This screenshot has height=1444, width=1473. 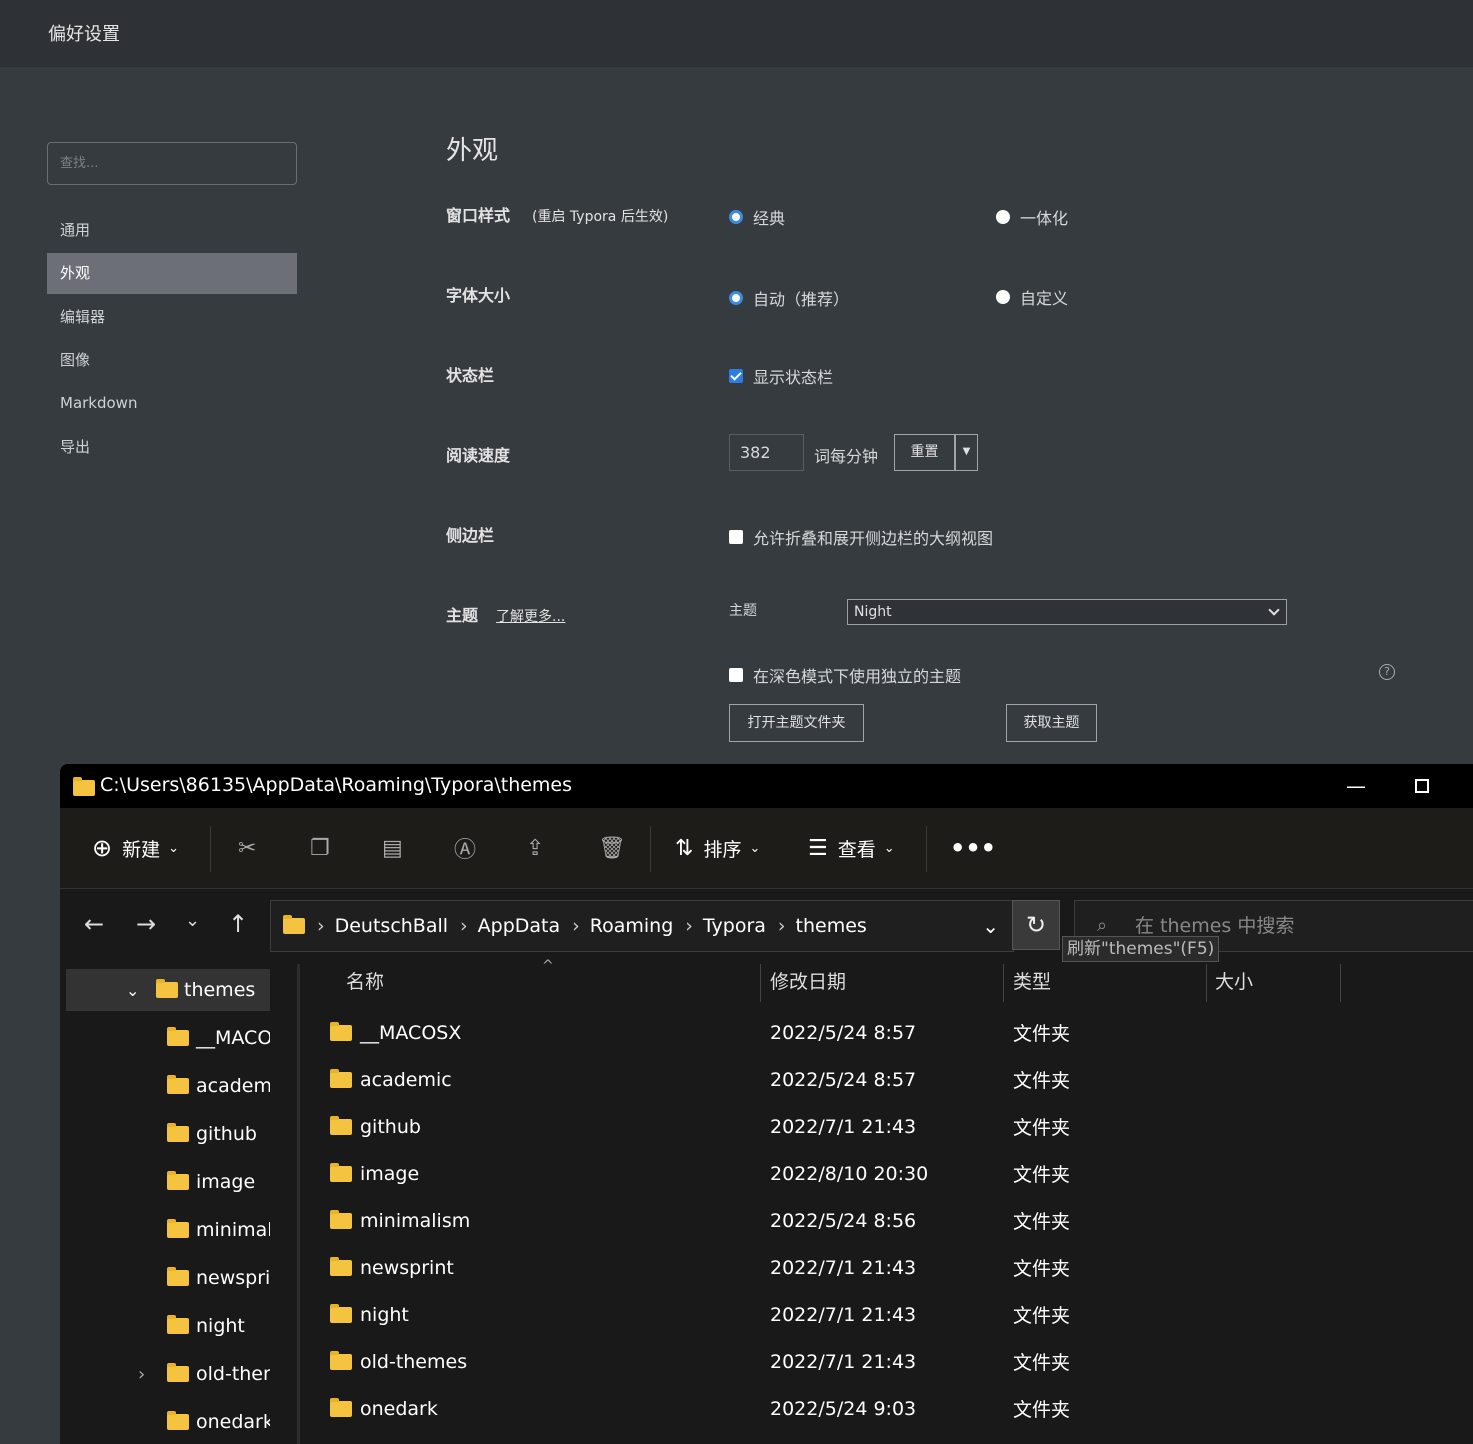 What do you see at coordinates (973, 848) in the screenshot?
I see `more-options-icon: •••` at bounding box center [973, 848].